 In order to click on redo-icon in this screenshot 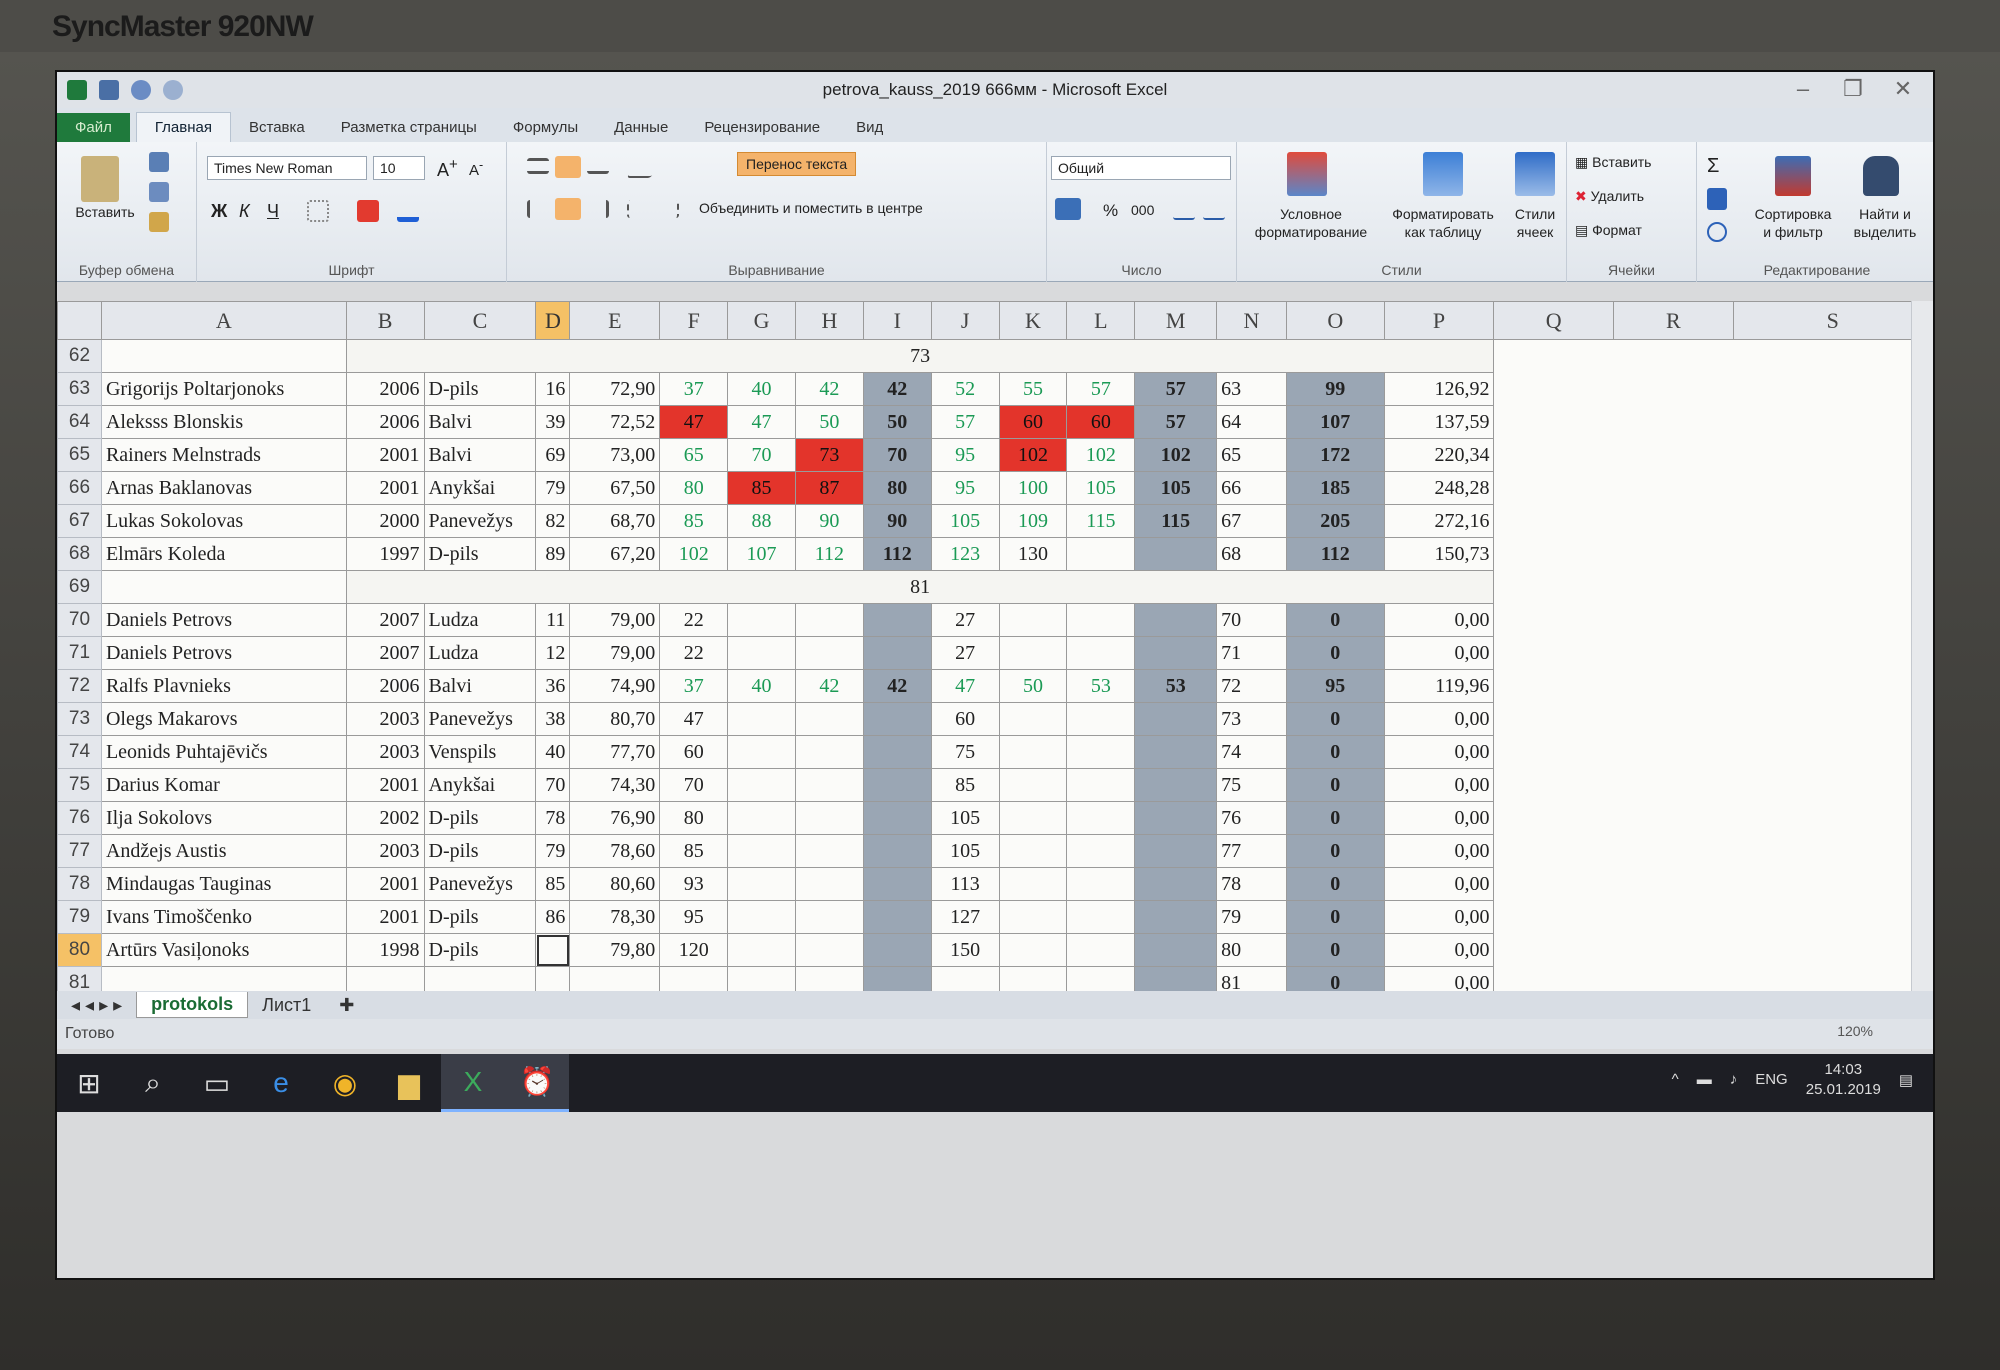, I will do `click(173, 90)`.